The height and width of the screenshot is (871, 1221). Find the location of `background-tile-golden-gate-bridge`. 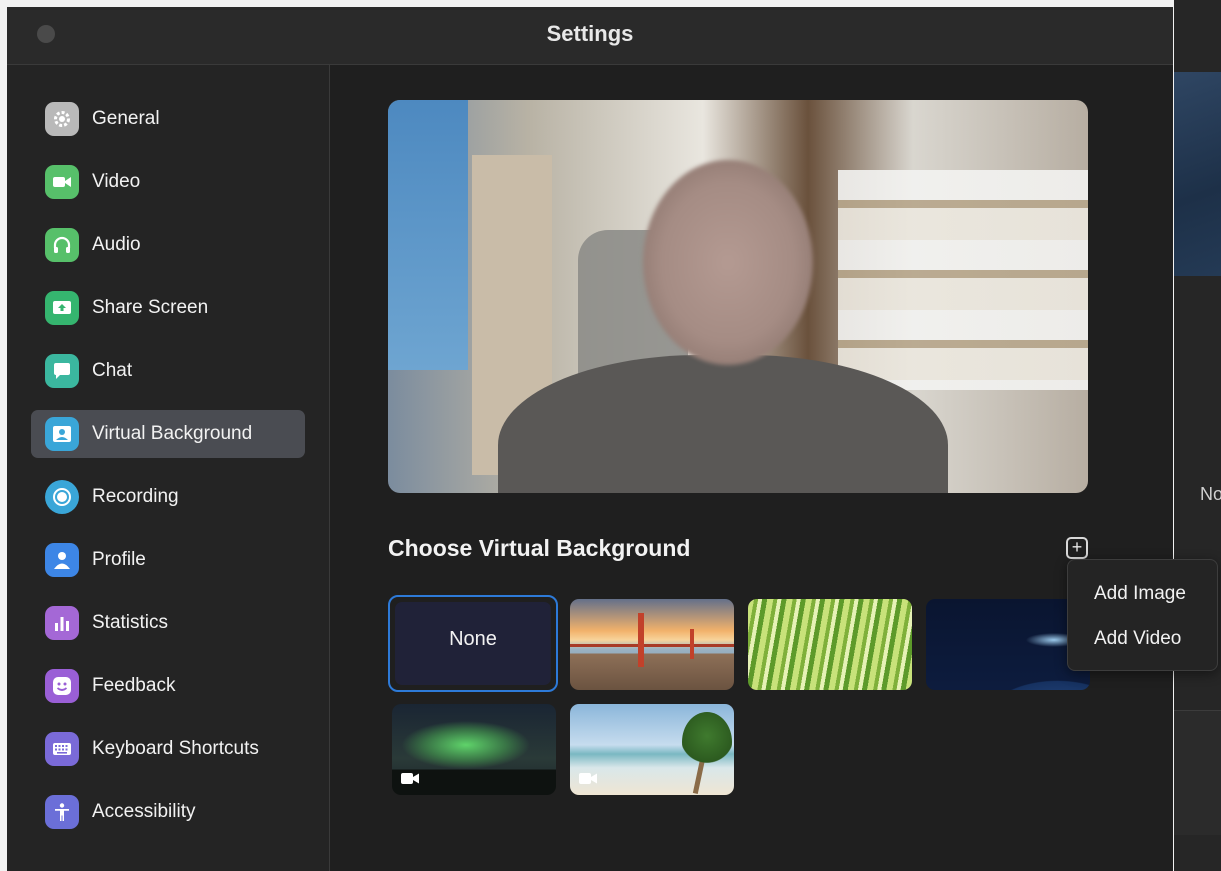

background-tile-golden-gate-bridge is located at coordinates (652, 644).